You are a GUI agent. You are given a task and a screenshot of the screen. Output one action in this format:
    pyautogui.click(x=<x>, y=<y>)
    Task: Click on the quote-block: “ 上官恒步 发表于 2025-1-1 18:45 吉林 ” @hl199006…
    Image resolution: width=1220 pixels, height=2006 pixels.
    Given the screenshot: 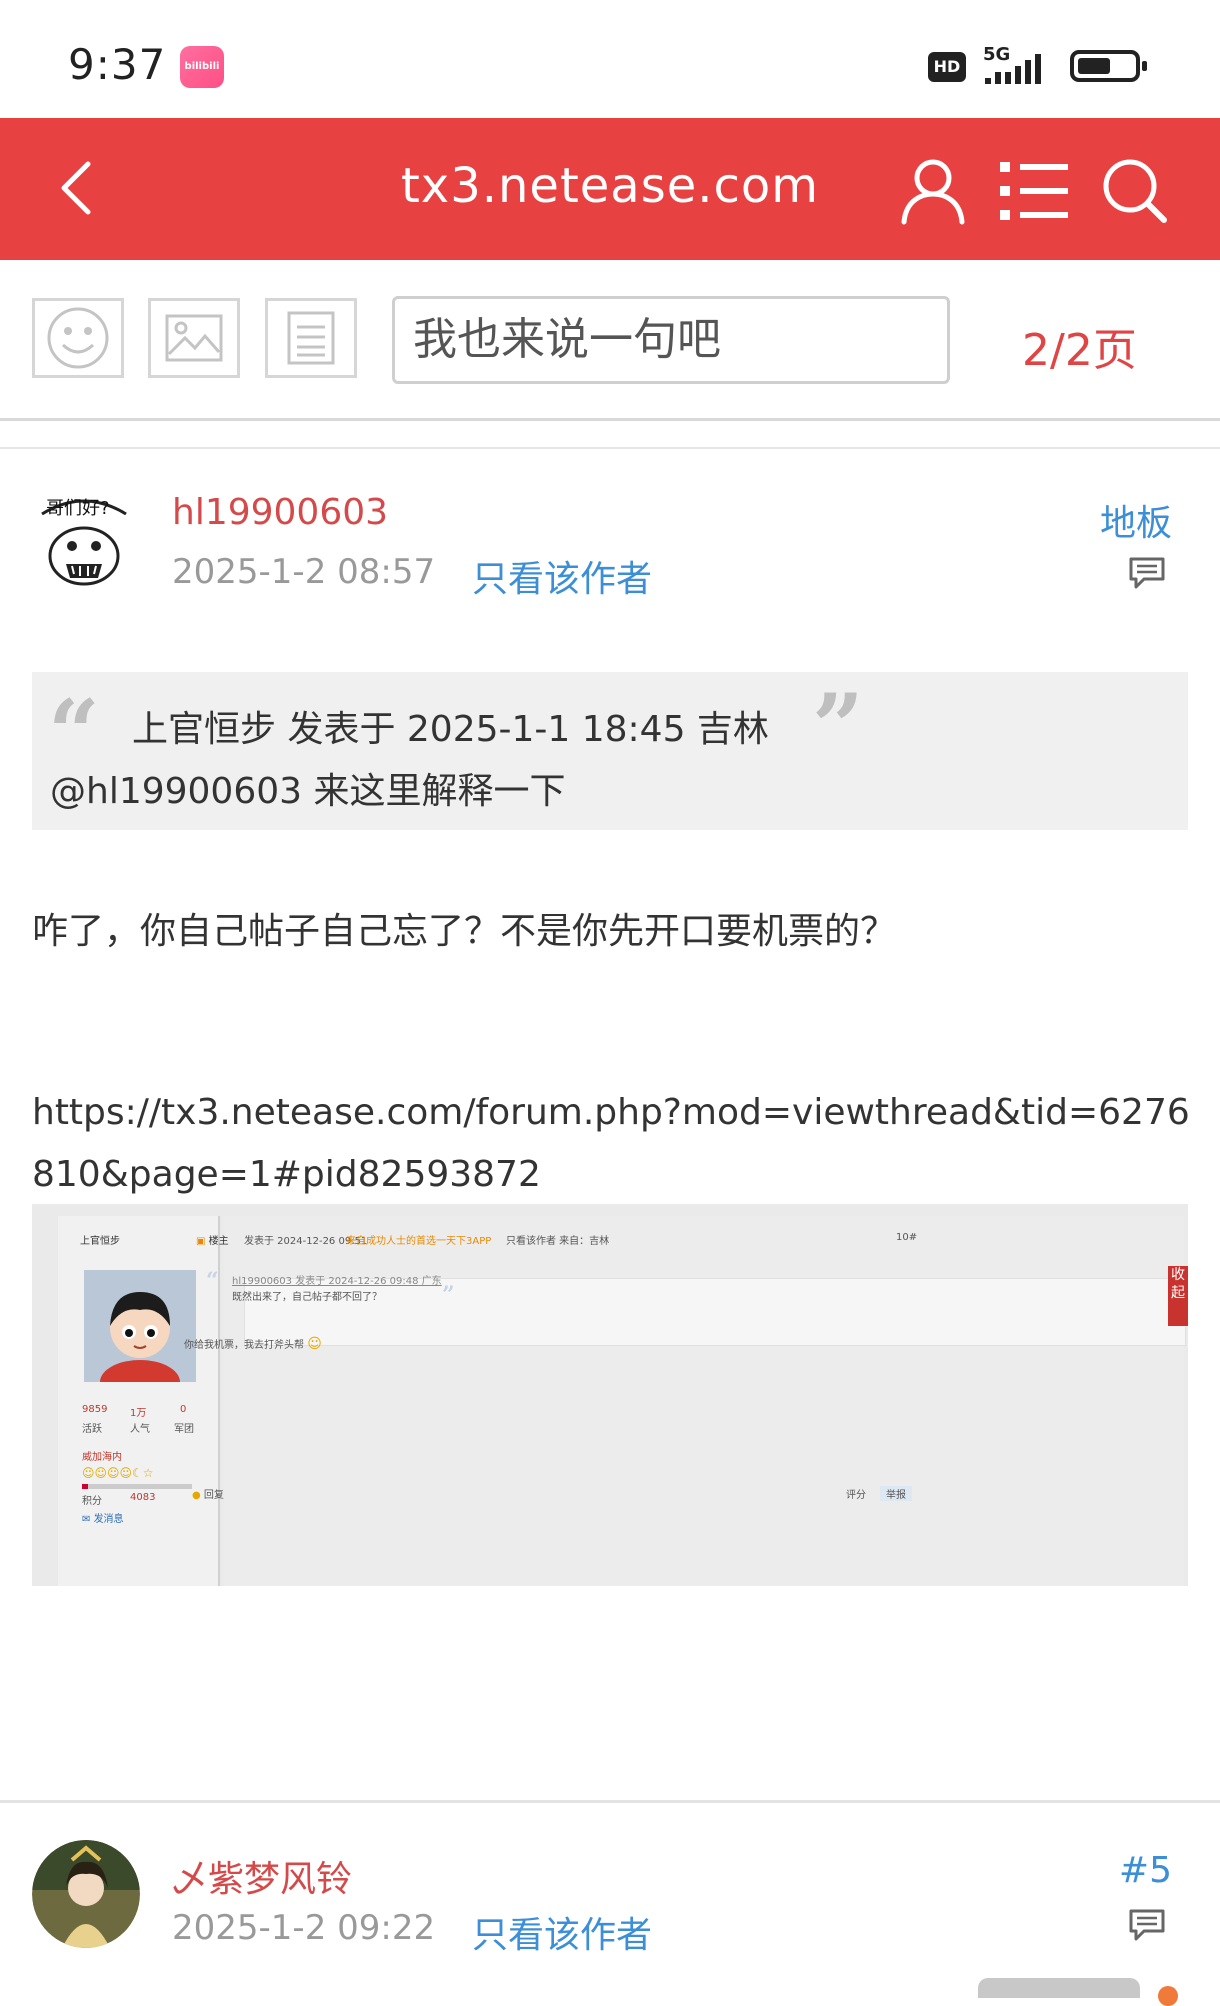 What is the action you would take?
    pyautogui.click(x=610, y=751)
    